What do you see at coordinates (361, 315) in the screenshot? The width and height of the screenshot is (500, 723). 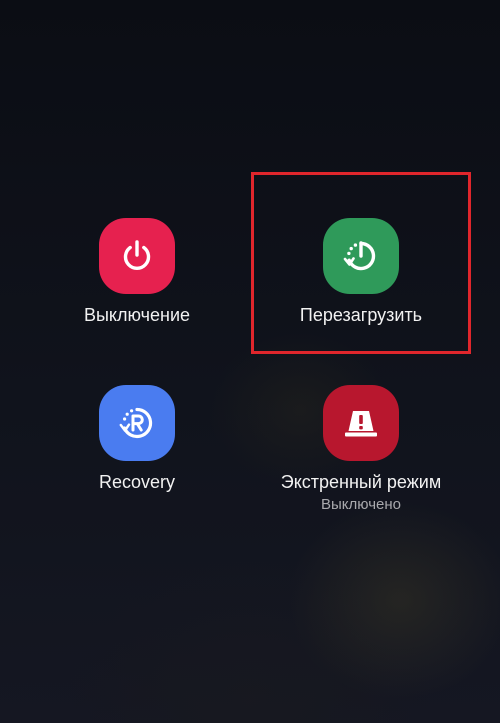 I see `restart-label: Перезагрузить` at bounding box center [361, 315].